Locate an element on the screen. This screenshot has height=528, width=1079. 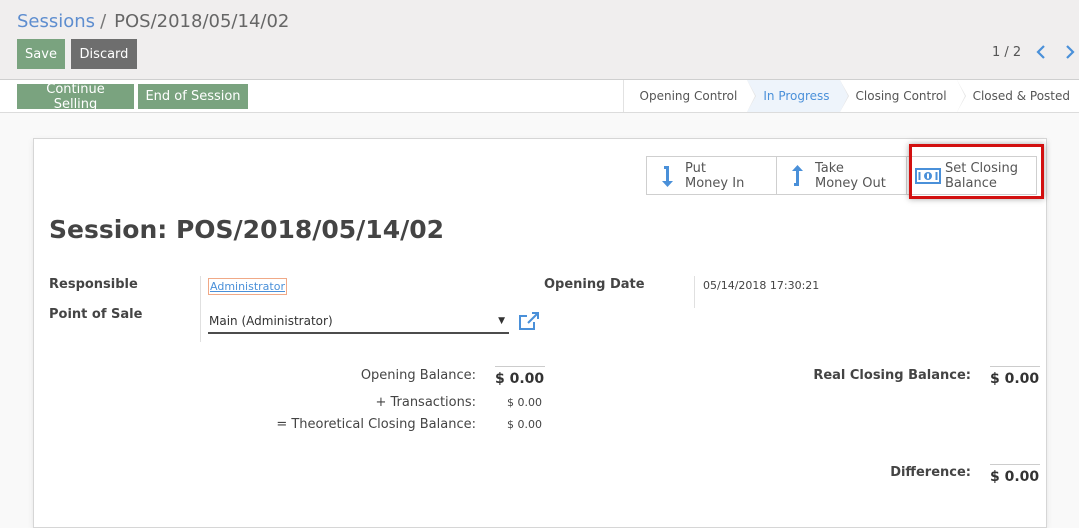
point-of-sale-value: Main (Administrator) is located at coordinates (271, 320).